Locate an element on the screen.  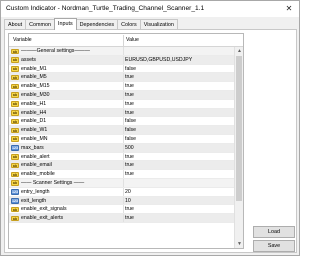
variable-name: —— Scanner Settings —— is located at coordinates (53, 182).